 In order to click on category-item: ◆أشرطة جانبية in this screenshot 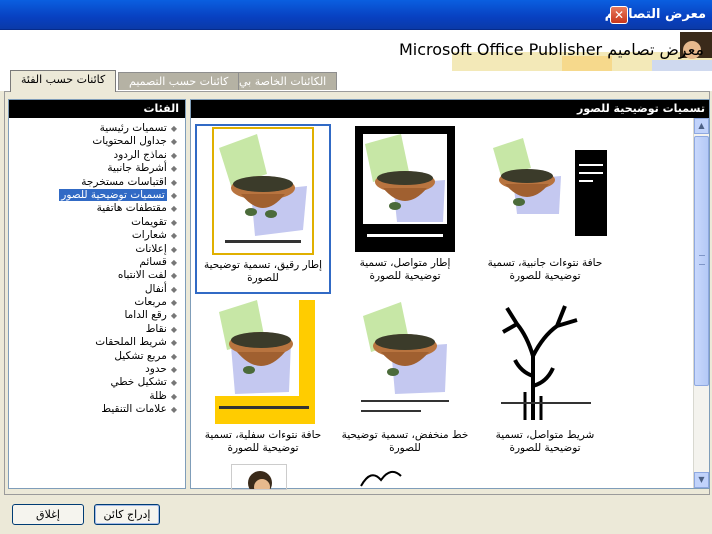, I will do `click(94, 168)`.